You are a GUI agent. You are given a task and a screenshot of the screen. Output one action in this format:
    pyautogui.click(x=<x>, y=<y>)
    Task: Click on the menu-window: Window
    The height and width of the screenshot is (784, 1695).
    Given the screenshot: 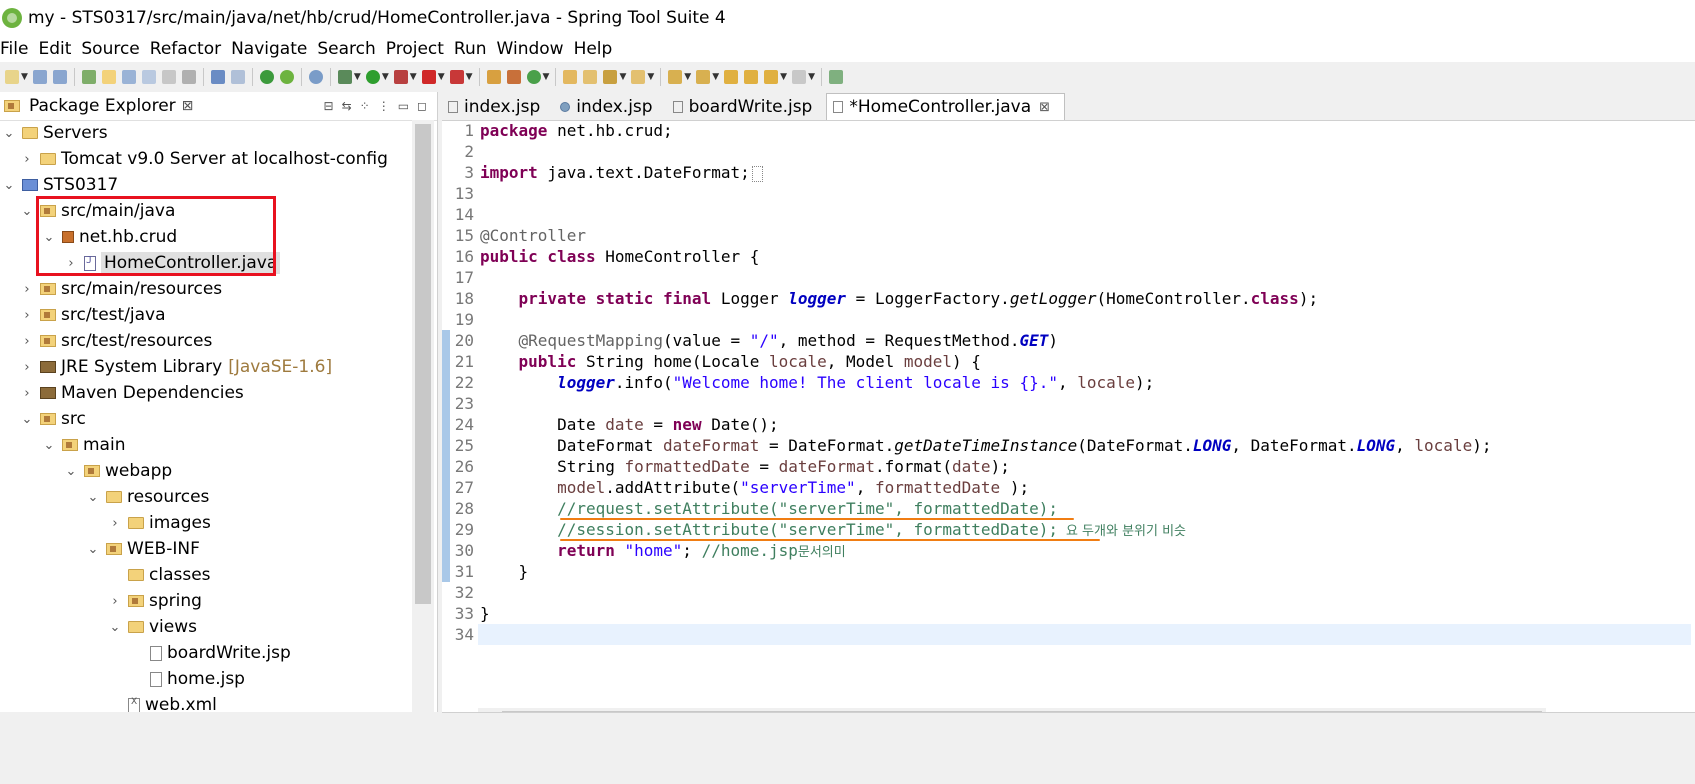 What is the action you would take?
    pyautogui.click(x=535, y=49)
    